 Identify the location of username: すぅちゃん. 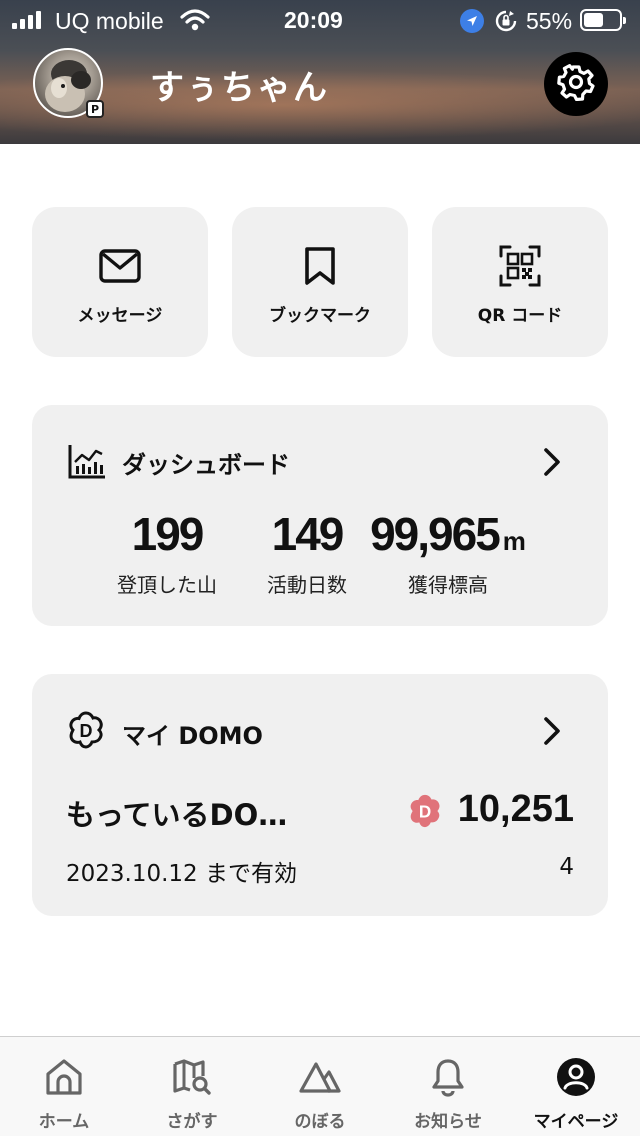
(239, 88).